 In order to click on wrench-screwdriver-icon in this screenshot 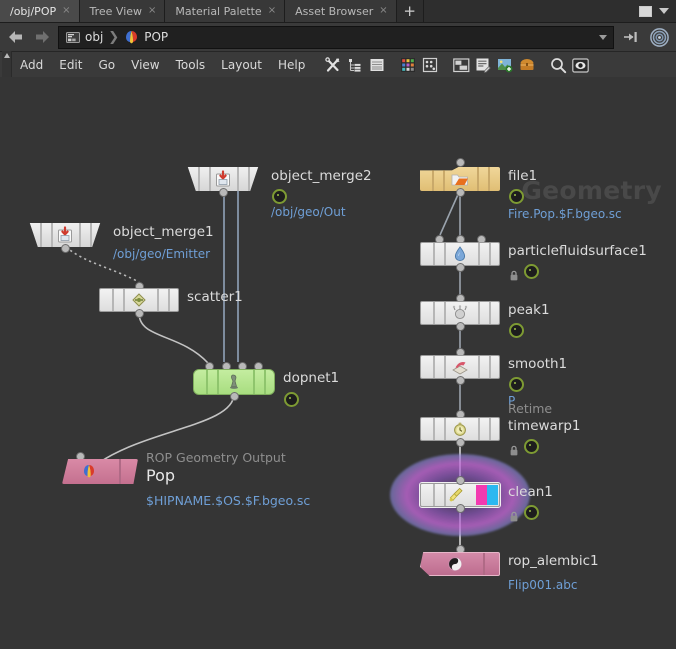, I will do `click(333, 65)`.